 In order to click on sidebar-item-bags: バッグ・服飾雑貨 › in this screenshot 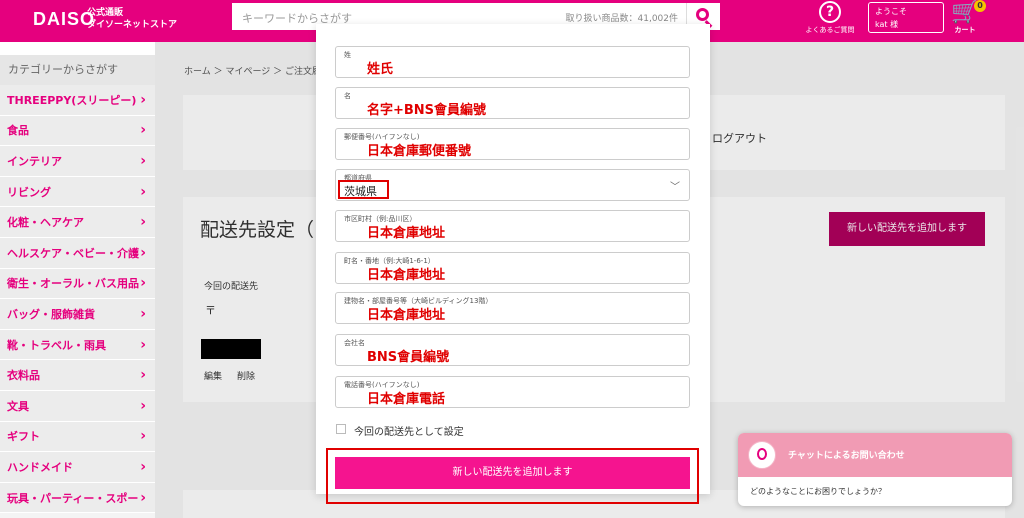, I will do `click(77, 314)`.